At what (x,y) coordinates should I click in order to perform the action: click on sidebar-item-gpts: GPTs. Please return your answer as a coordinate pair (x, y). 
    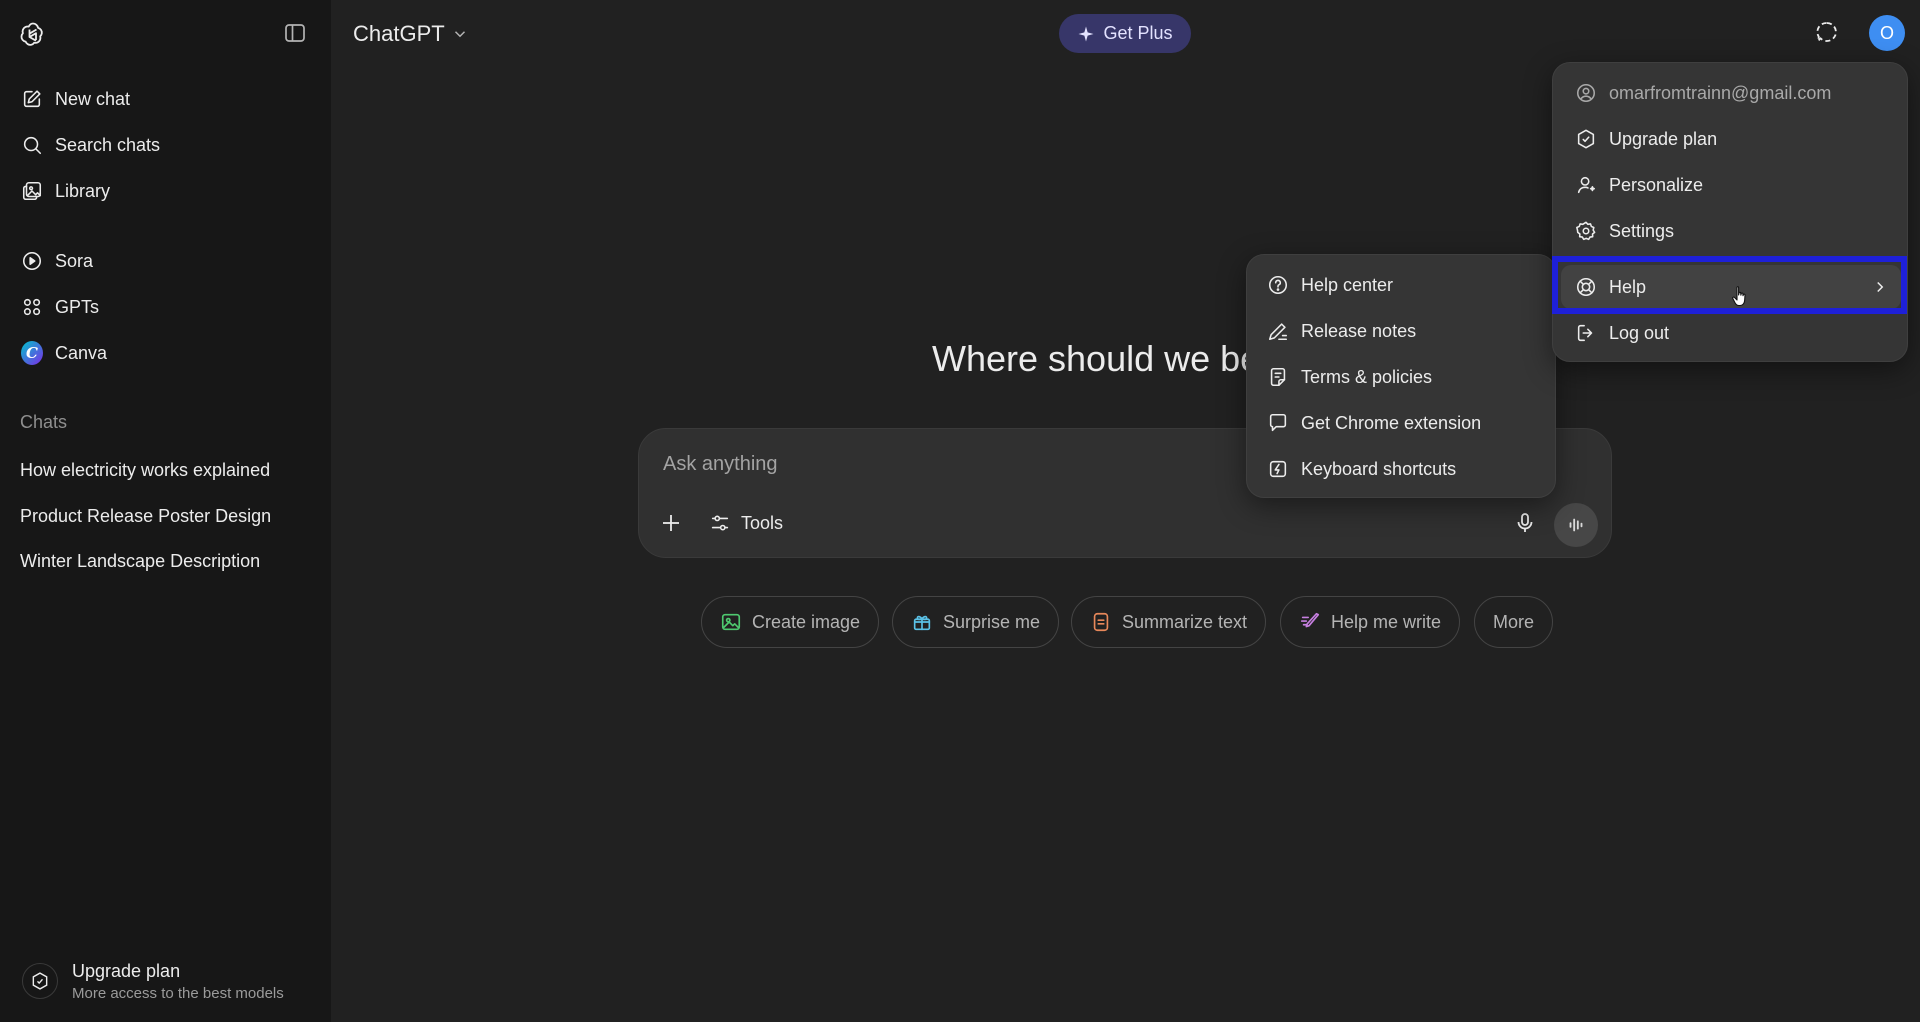
    Looking at the image, I should click on (165, 307).